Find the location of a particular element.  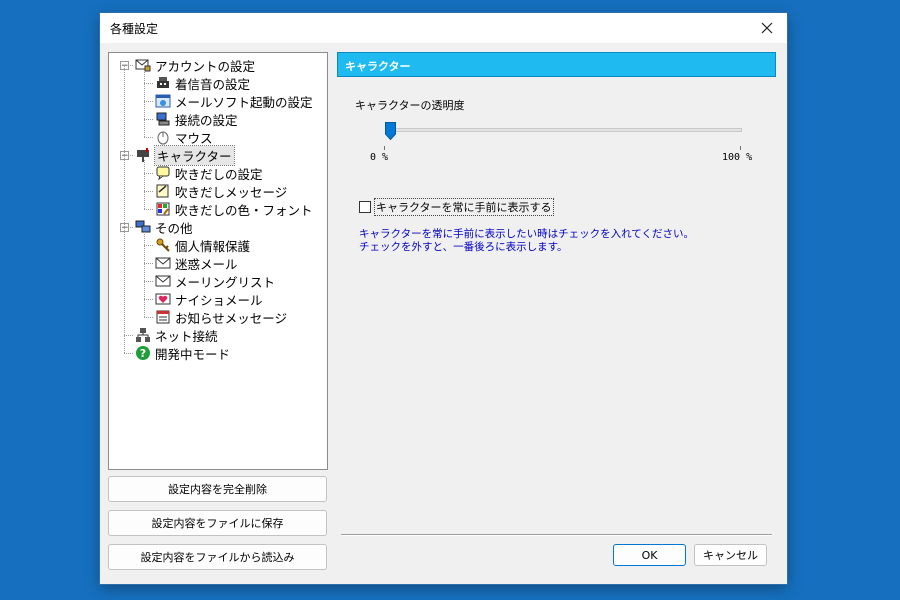

help-circle-icon: ? is located at coordinates (143, 353).